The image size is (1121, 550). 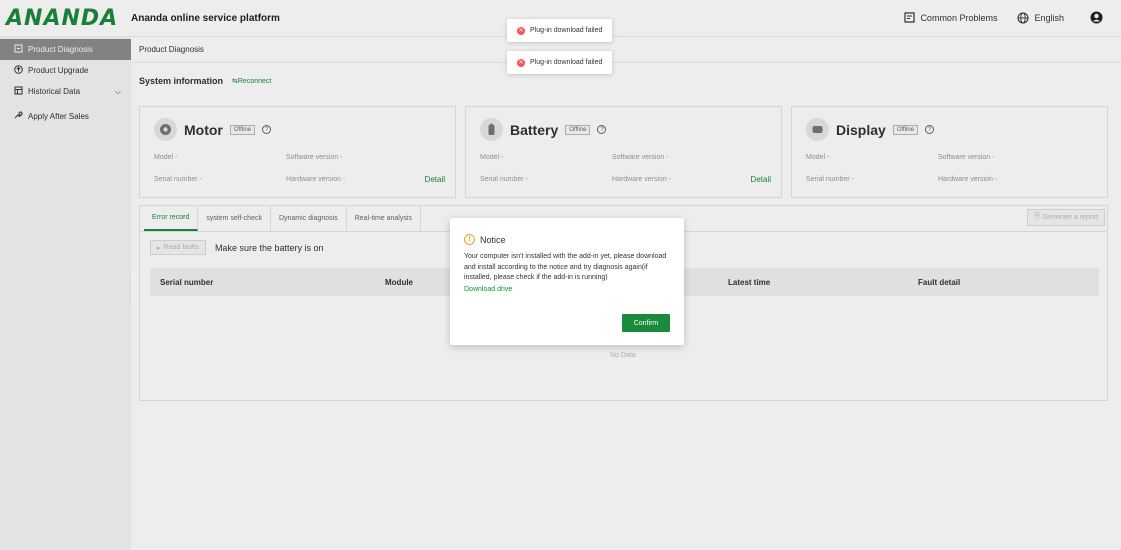 What do you see at coordinates (493, 239) in the screenshot?
I see `dialog-title: Notice` at bounding box center [493, 239].